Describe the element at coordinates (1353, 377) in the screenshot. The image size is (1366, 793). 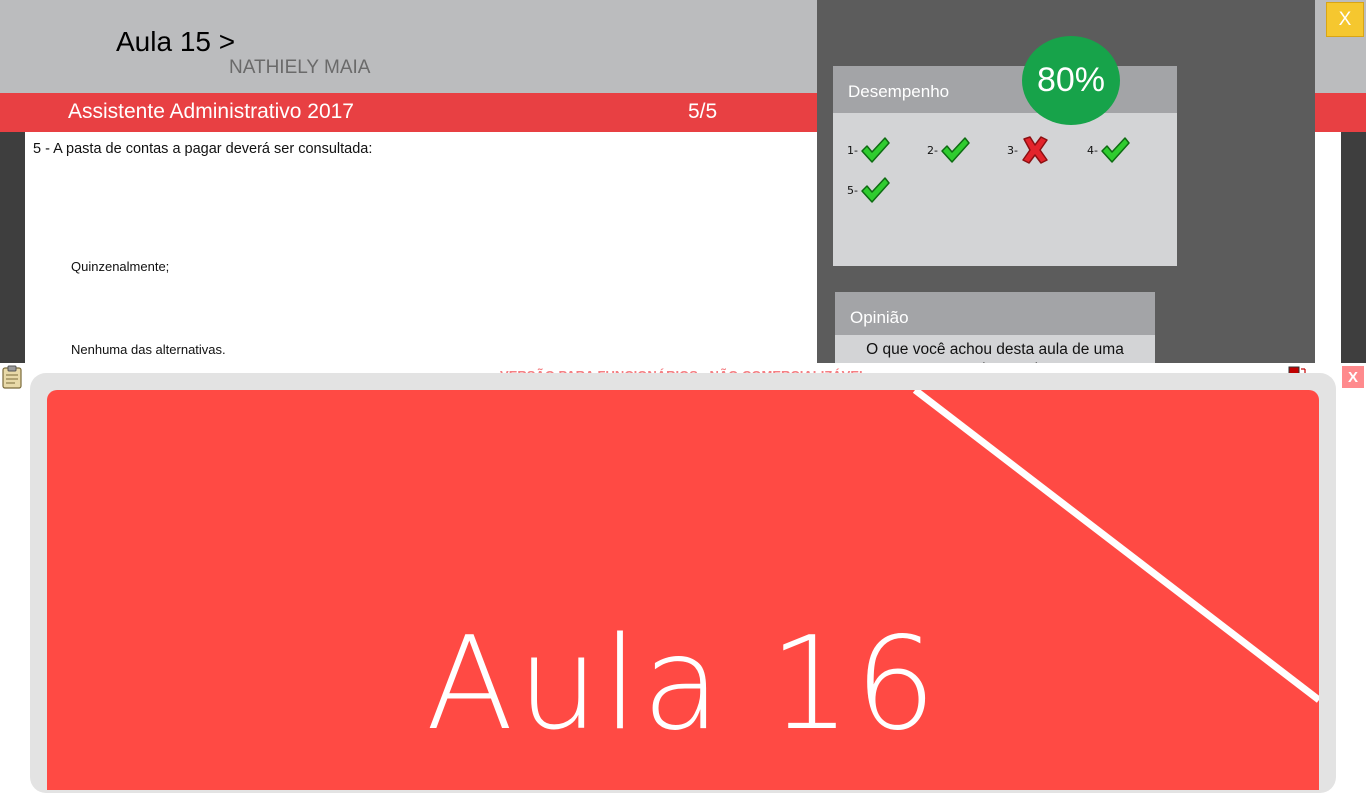
I see `close-popup-button: X` at that location.